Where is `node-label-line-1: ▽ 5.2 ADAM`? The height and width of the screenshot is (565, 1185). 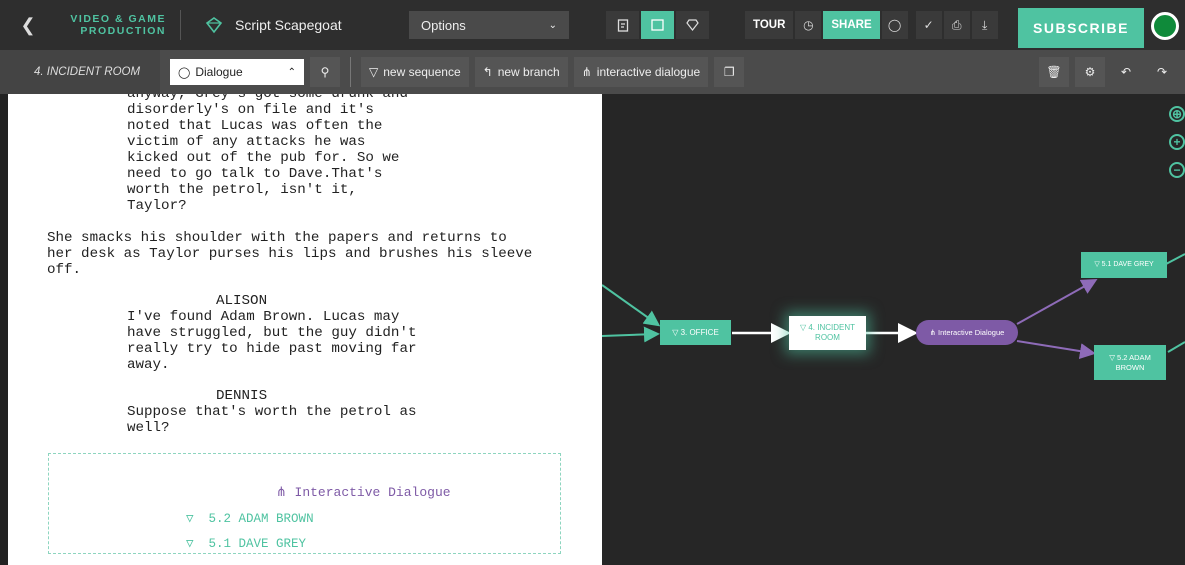 node-label-line-1: ▽ 5.2 ADAM is located at coordinates (1130, 358).